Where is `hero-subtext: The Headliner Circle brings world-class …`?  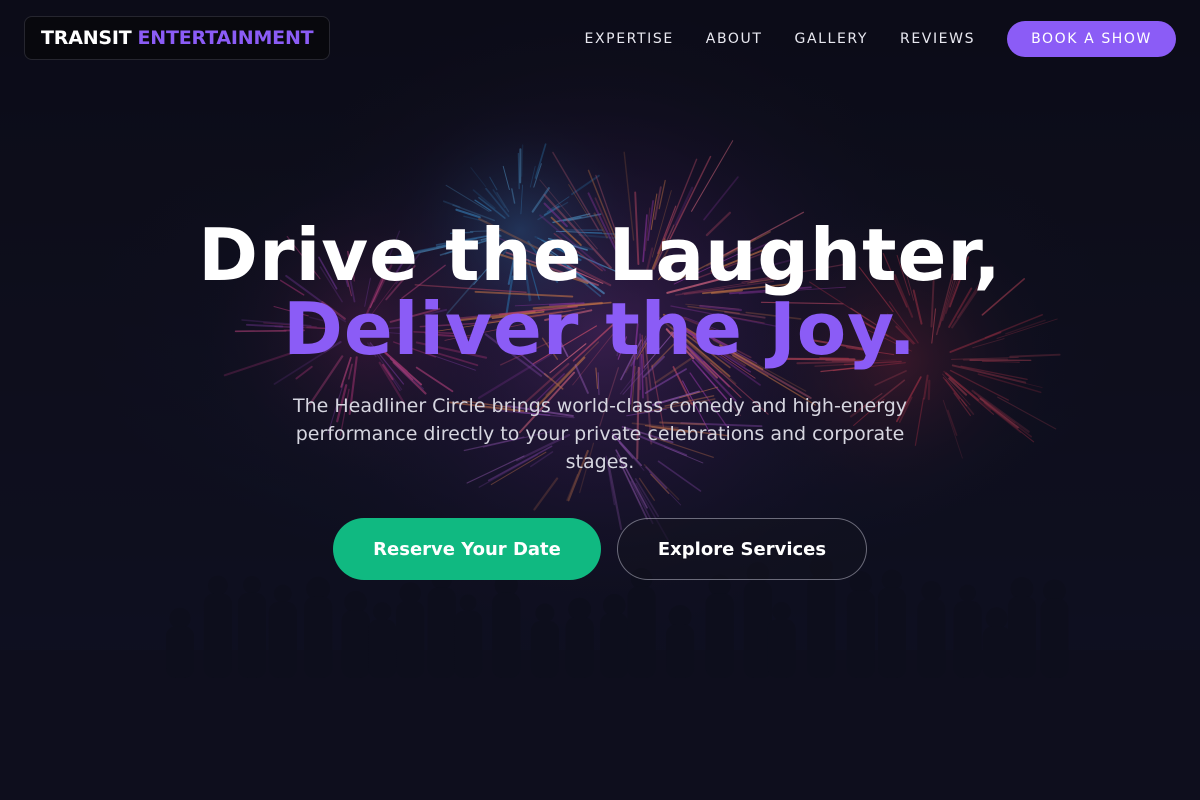 hero-subtext: The Headliner Circle brings world-class … is located at coordinates (600, 434).